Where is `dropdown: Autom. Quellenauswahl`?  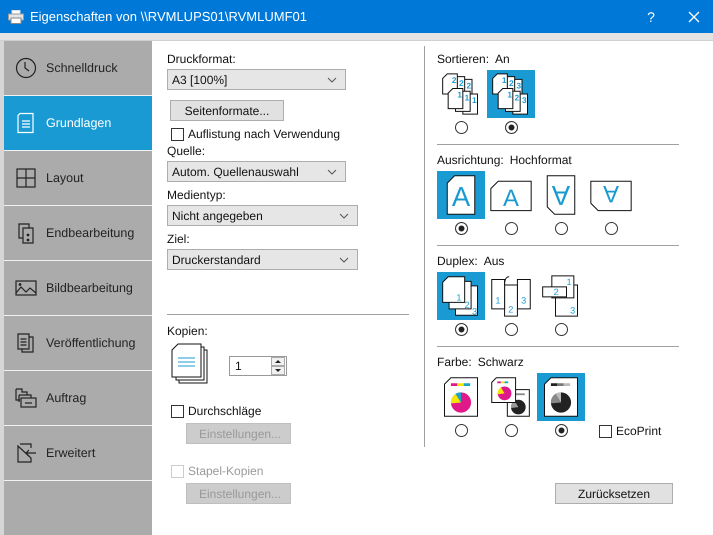
dropdown: Autom. Quellenauswahl is located at coordinates (256, 171).